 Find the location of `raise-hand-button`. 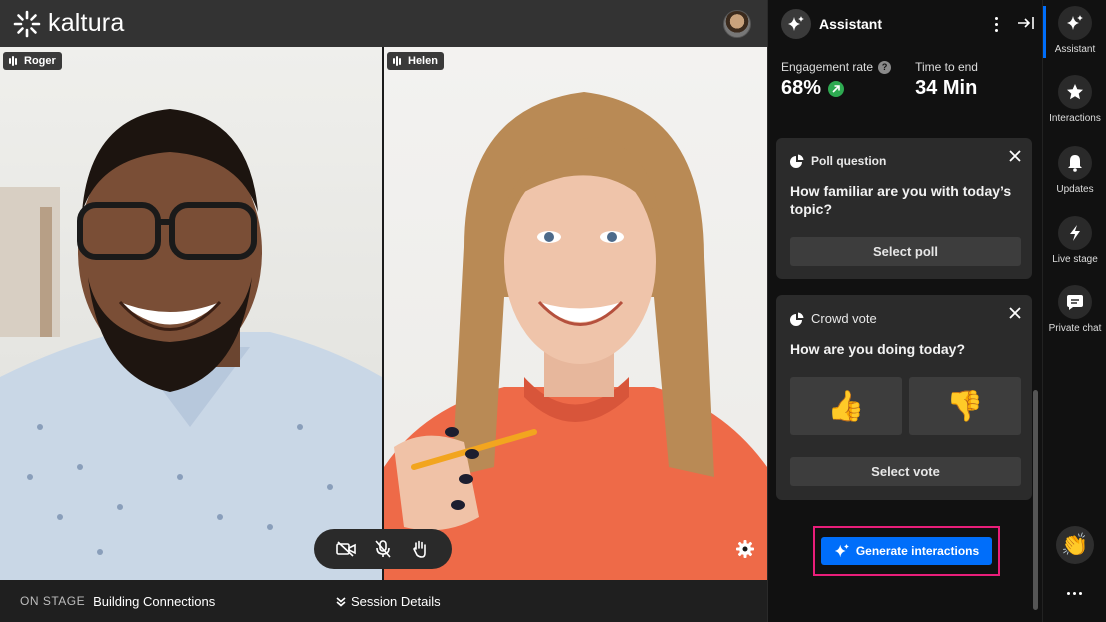

raise-hand-button is located at coordinates (420, 549).